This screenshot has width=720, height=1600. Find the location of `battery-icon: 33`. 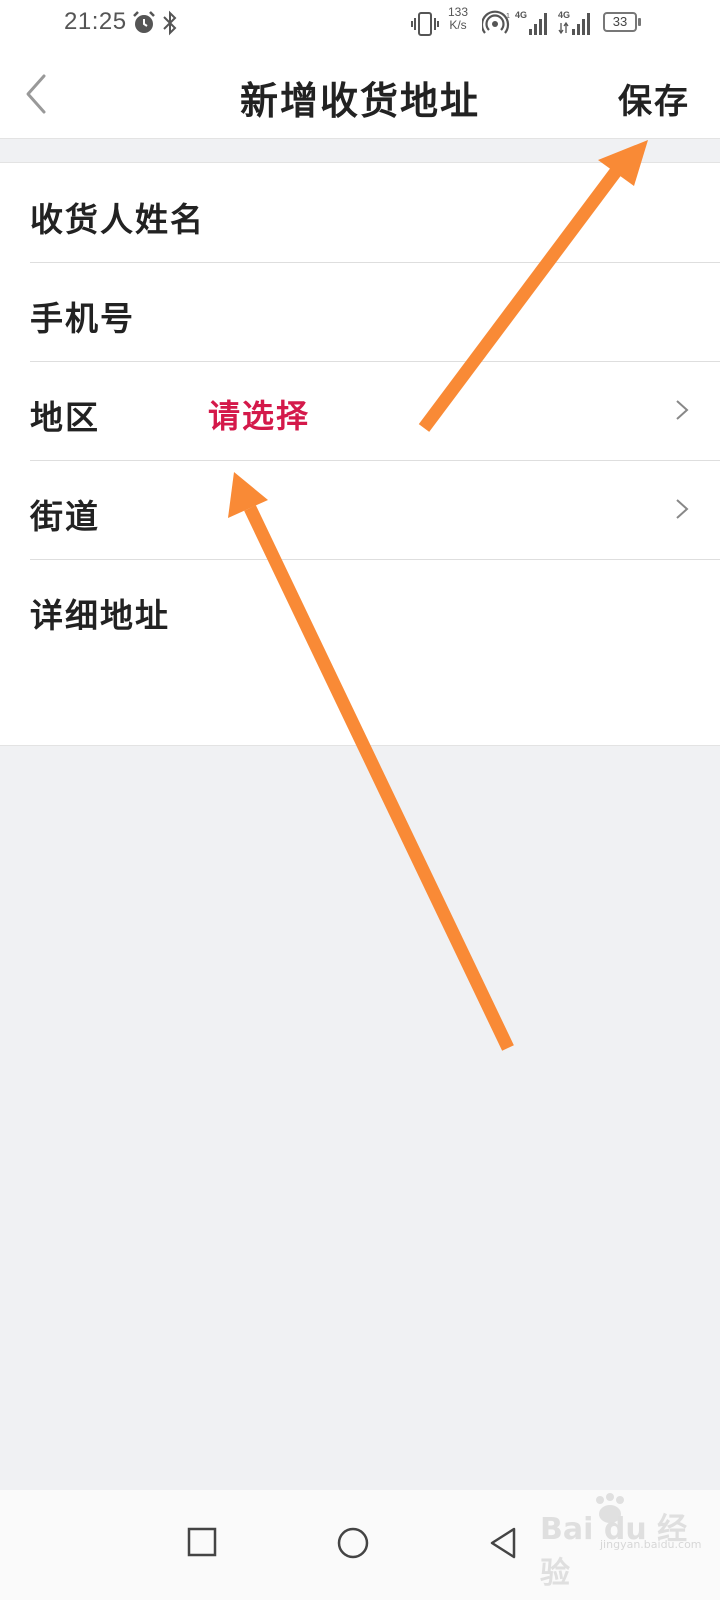

battery-icon: 33 is located at coordinates (623, 23).